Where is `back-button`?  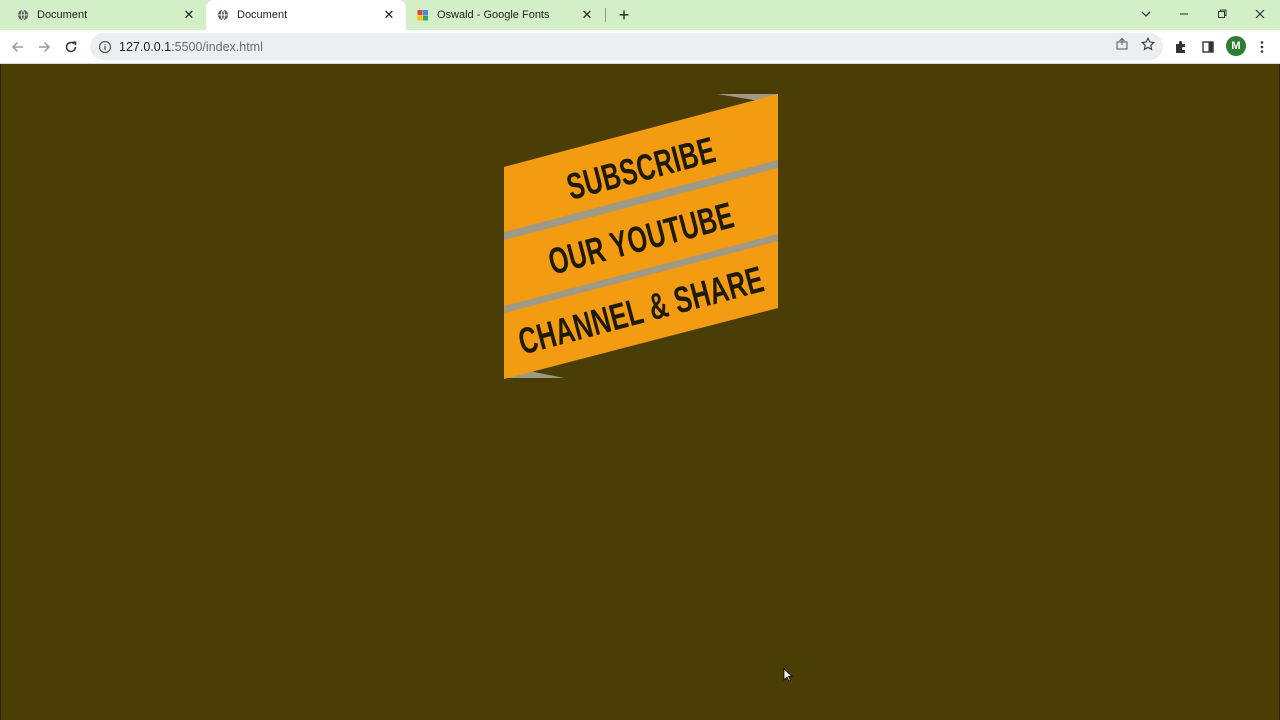
back-button is located at coordinates (18, 47).